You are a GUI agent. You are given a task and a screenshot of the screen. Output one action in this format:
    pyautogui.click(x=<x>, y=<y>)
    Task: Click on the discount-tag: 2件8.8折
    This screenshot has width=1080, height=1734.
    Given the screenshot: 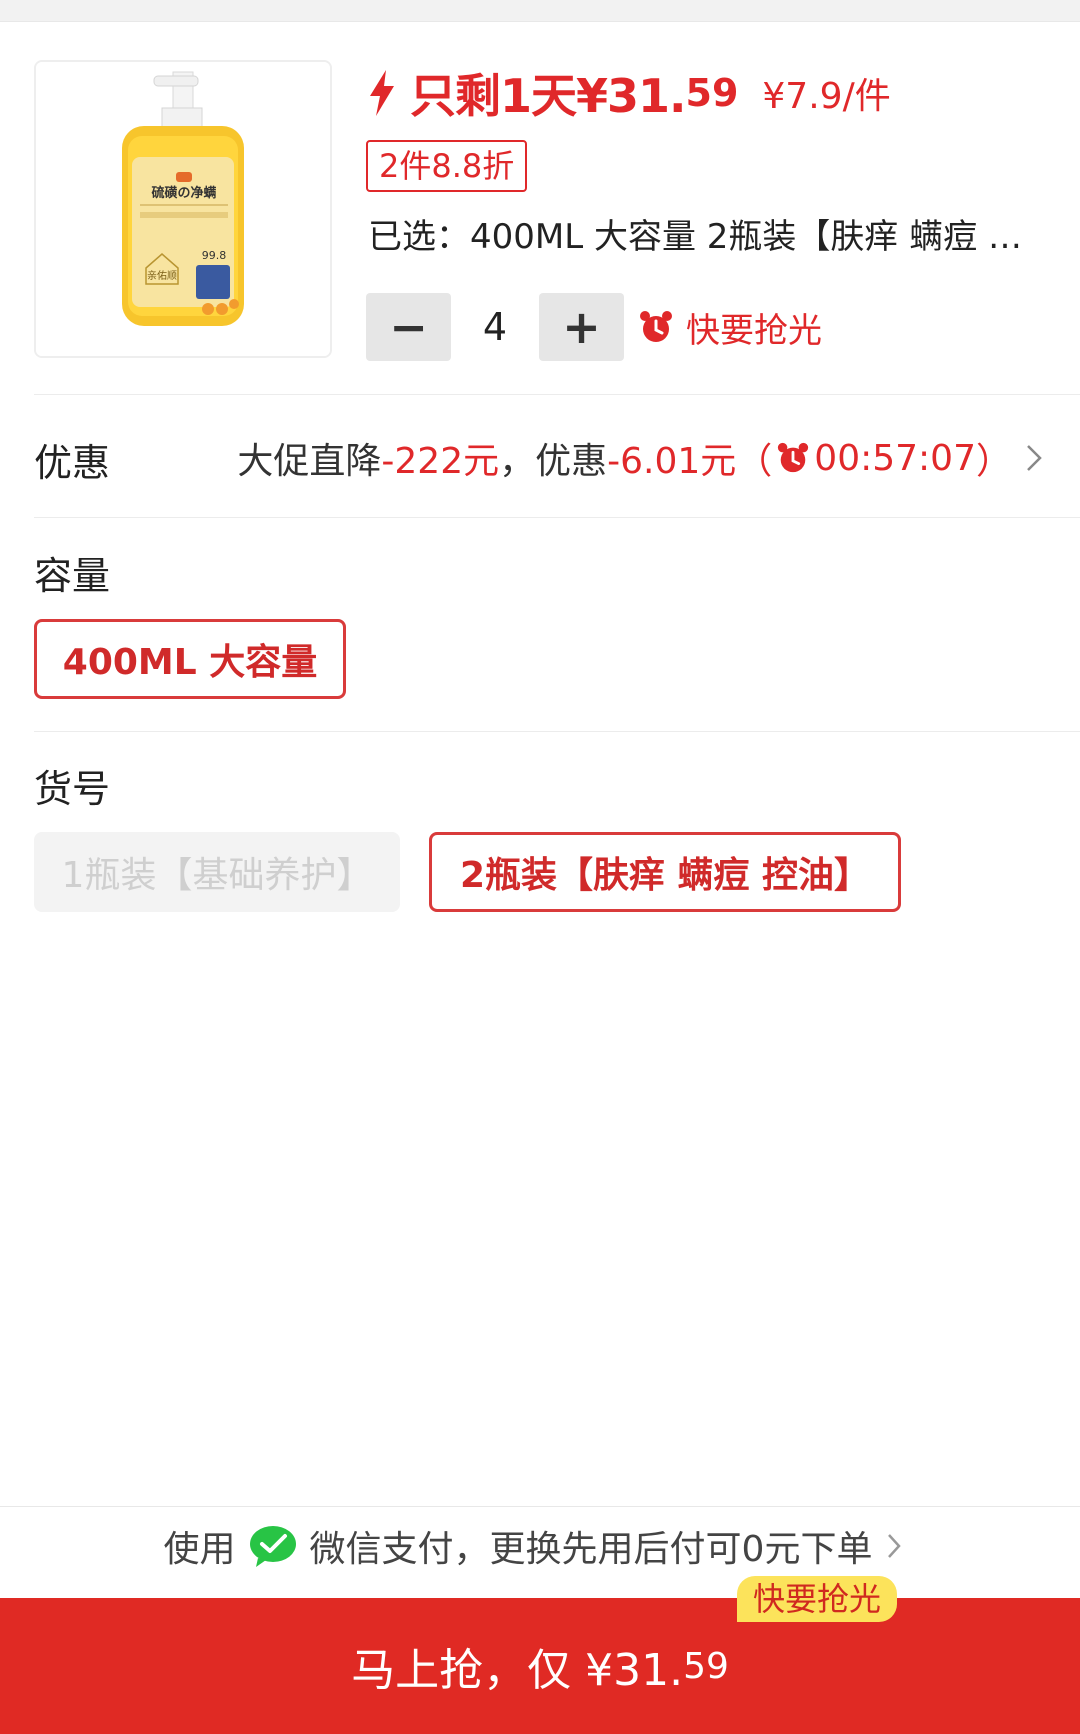 What is the action you would take?
    pyautogui.click(x=447, y=166)
    